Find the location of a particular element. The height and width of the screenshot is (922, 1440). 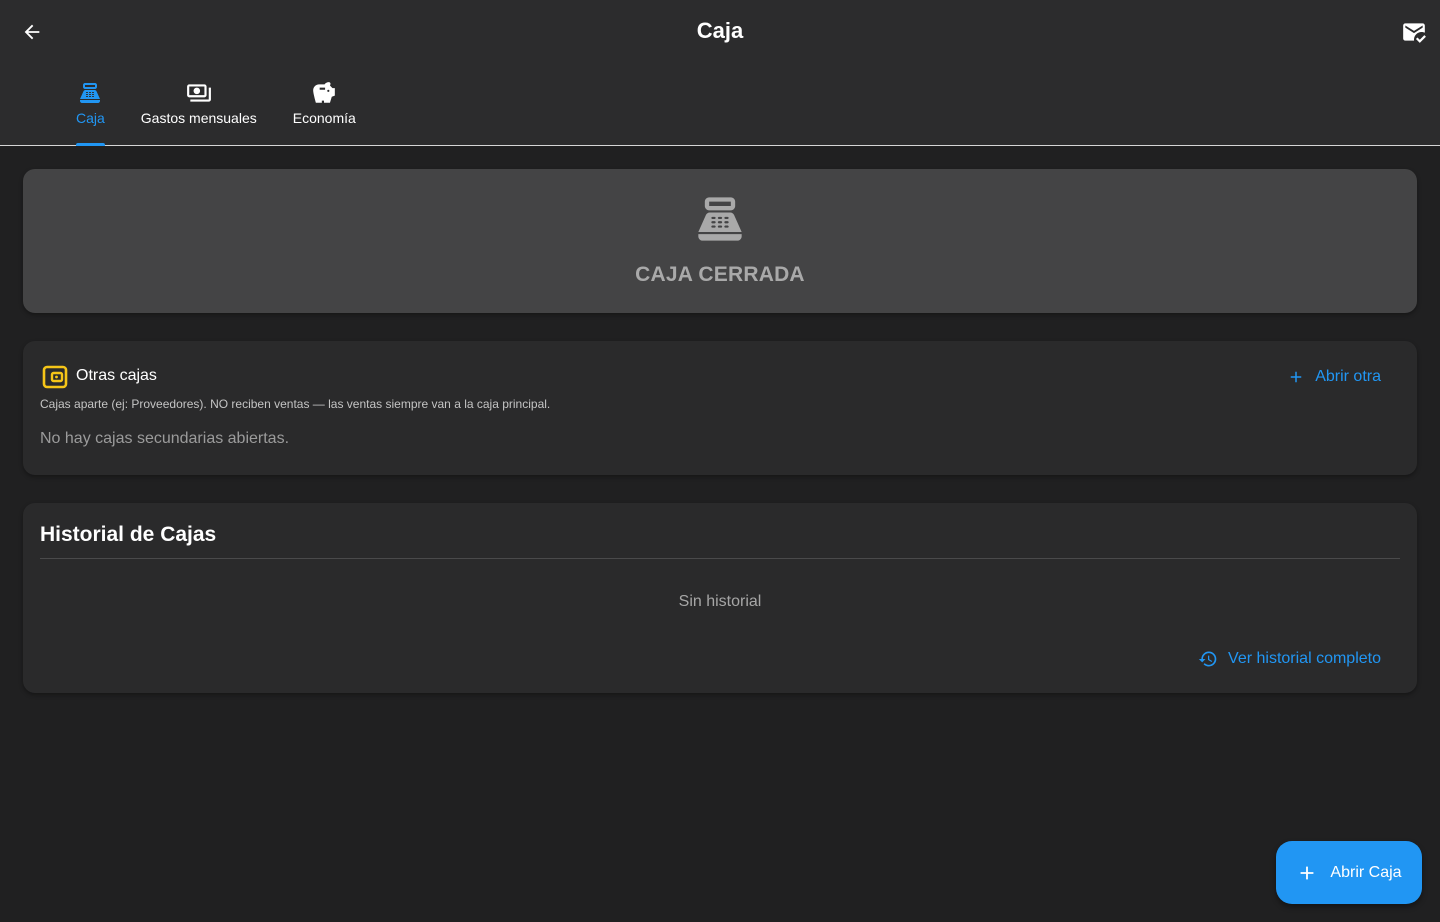

history-title: Historial de Cajas is located at coordinates (128, 534).